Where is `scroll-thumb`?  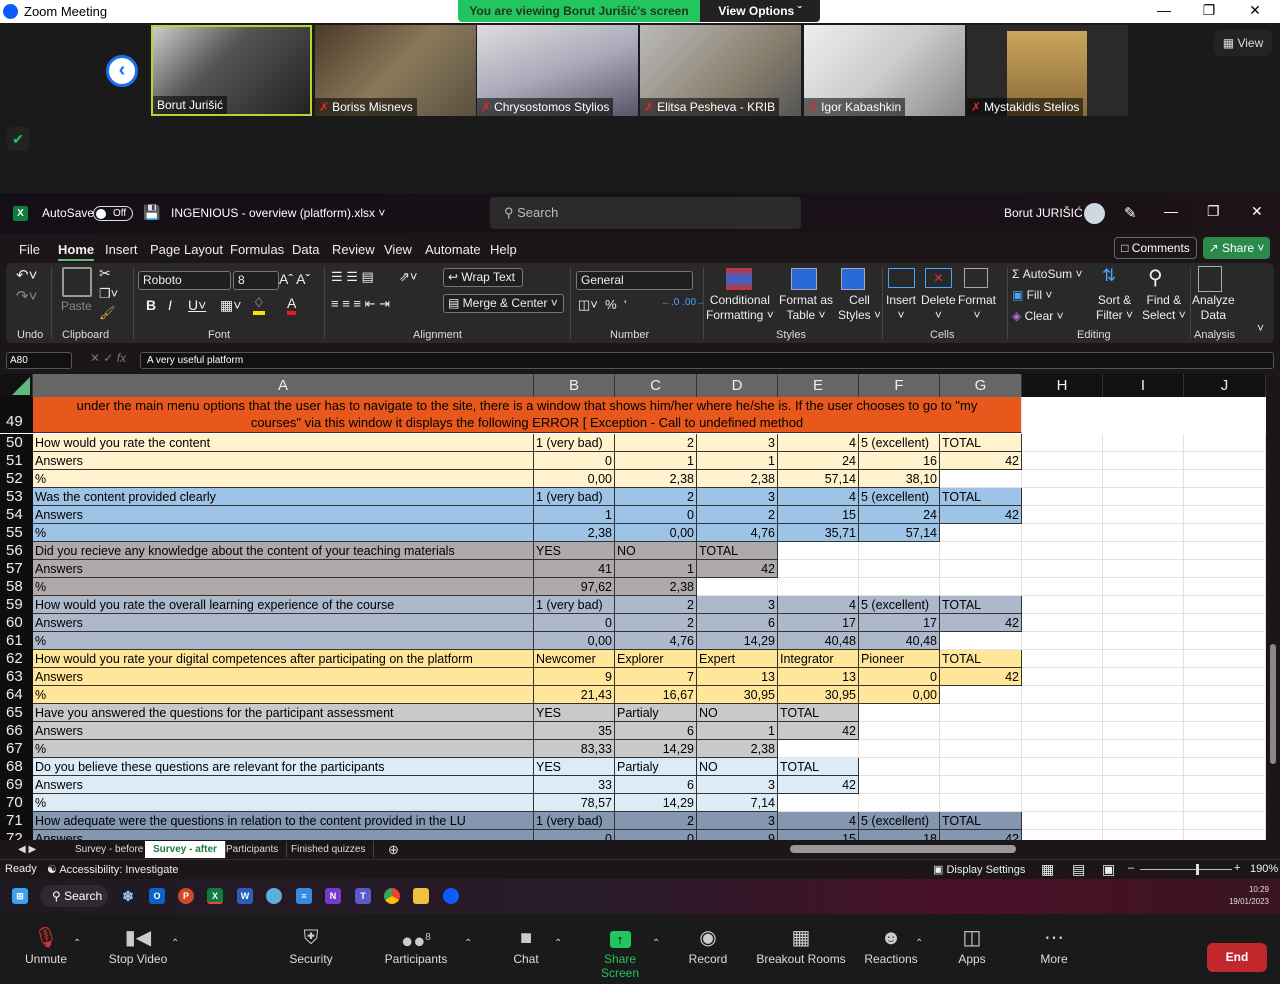
scroll-thumb is located at coordinates (1273, 704).